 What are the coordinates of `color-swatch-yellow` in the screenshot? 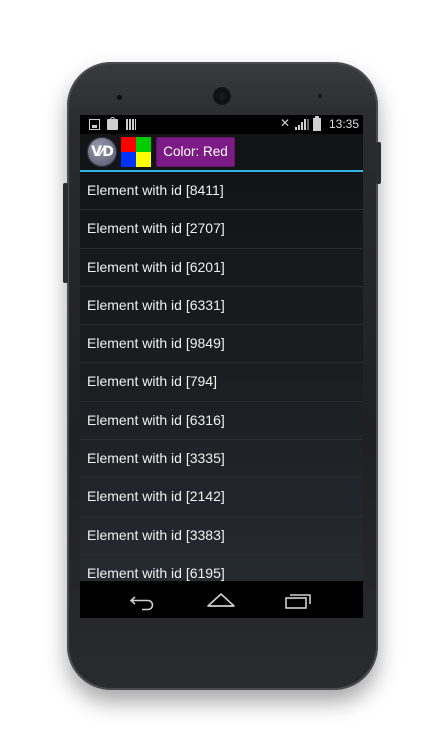 It's located at (143, 159).